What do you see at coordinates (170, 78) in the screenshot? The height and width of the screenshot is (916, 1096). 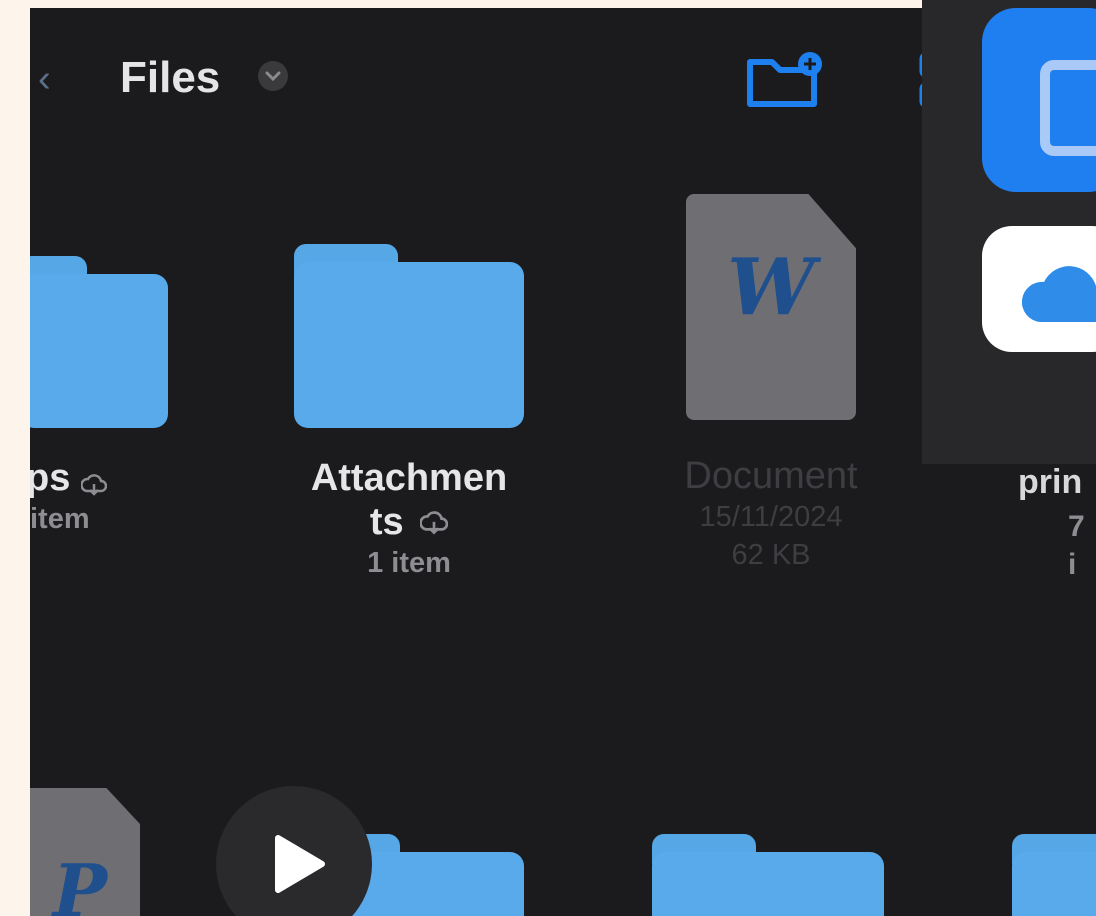 I see `page-title: Files` at bounding box center [170, 78].